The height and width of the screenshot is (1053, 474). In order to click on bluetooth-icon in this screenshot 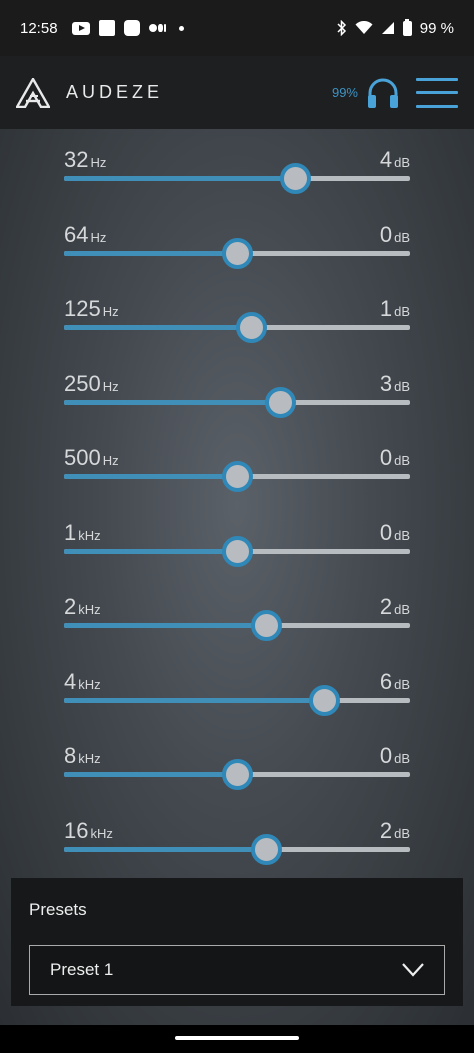, I will do `click(342, 28)`.